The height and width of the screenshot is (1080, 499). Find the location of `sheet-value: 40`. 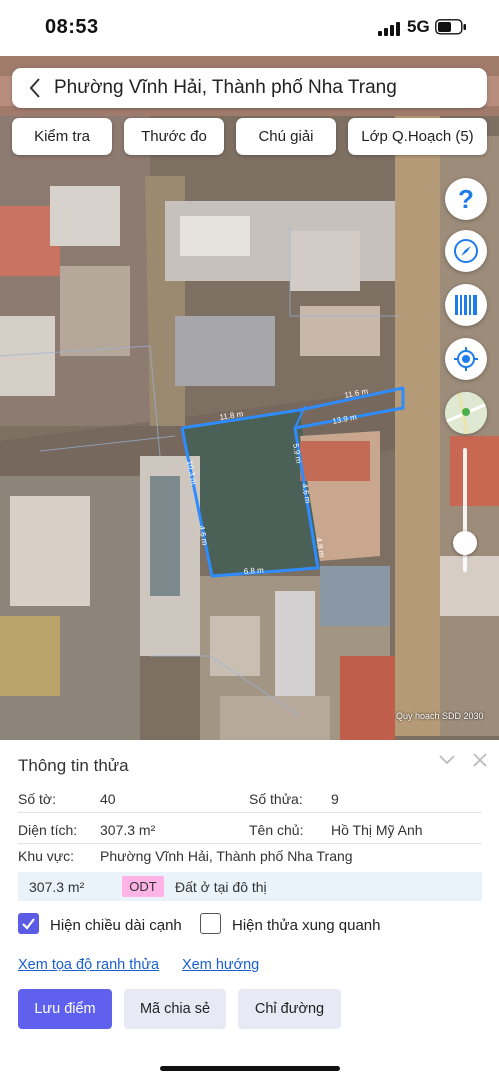

sheet-value: 40 is located at coordinates (108, 799).